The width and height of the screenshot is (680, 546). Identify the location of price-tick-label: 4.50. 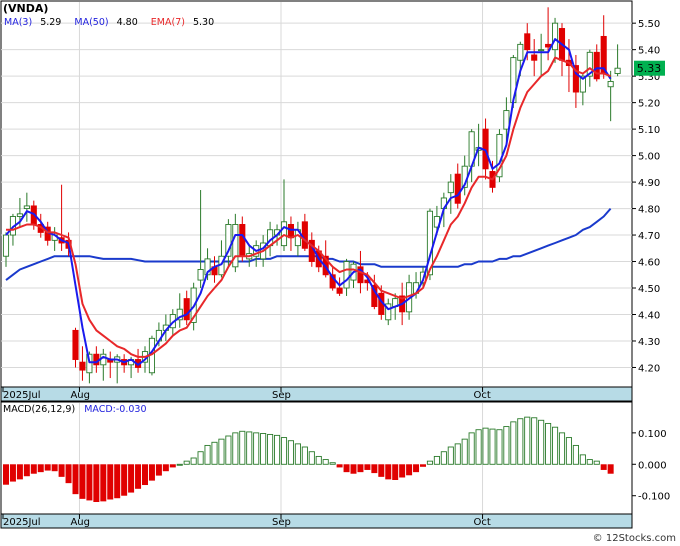
(649, 289).